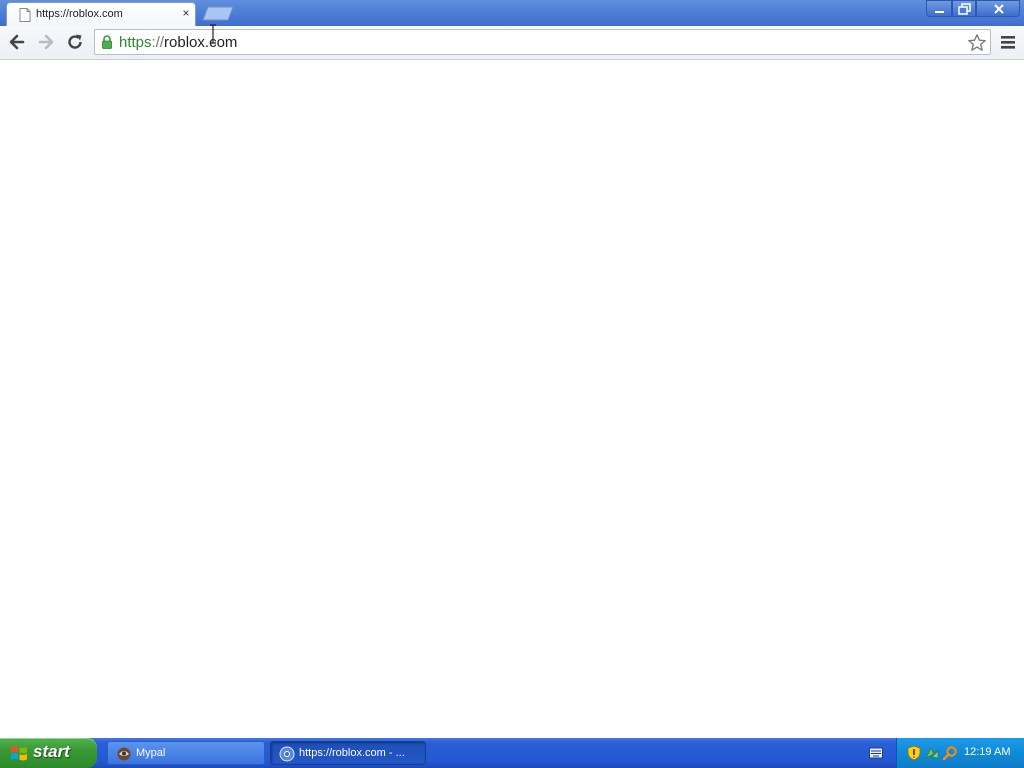 The height and width of the screenshot is (768, 1024). I want to click on search-icon, so click(950, 753).